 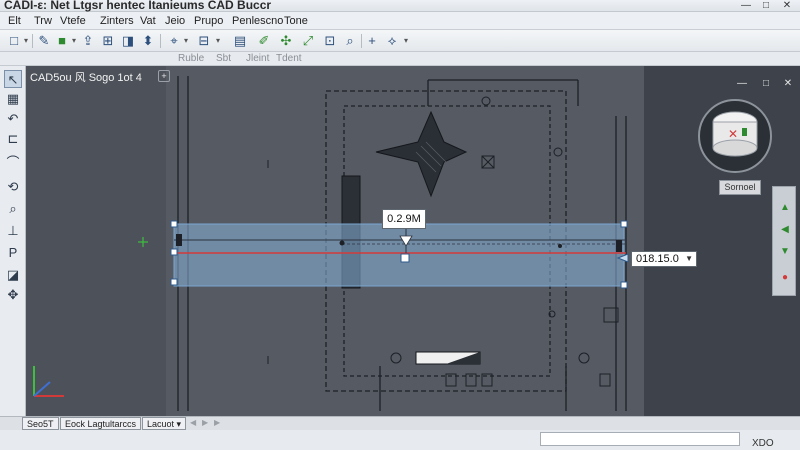 What do you see at coordinates (40, 423) in the screenshot?
I see `tab-layout-1: Seo5T` at bounding box center [40, 423].